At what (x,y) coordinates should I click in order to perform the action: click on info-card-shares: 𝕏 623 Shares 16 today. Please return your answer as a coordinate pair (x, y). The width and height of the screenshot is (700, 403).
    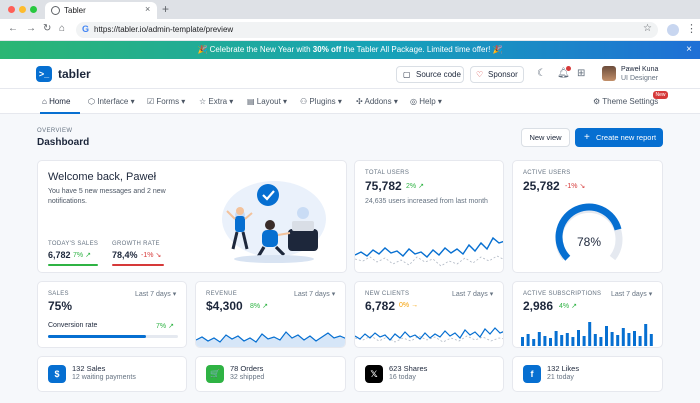
    Looking at the image, I should click on (429, 374).